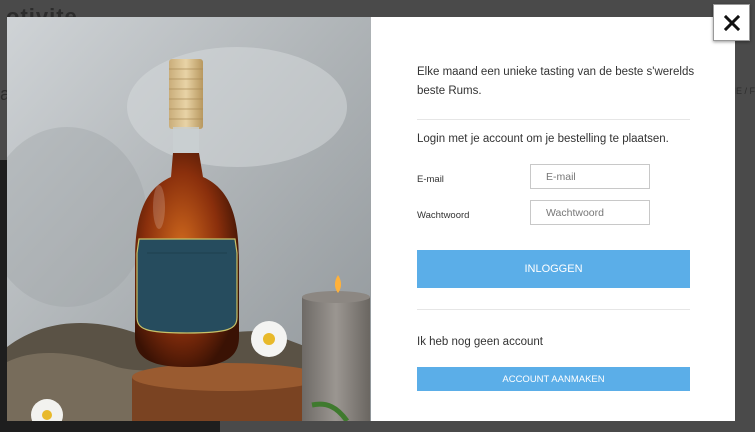 The height and width of the screenshot is (432, 755). What do you see at coordinates (443, 215) in the screenshot?
I see `password-label: Wachtwoord` at bounding box center [443, 215].